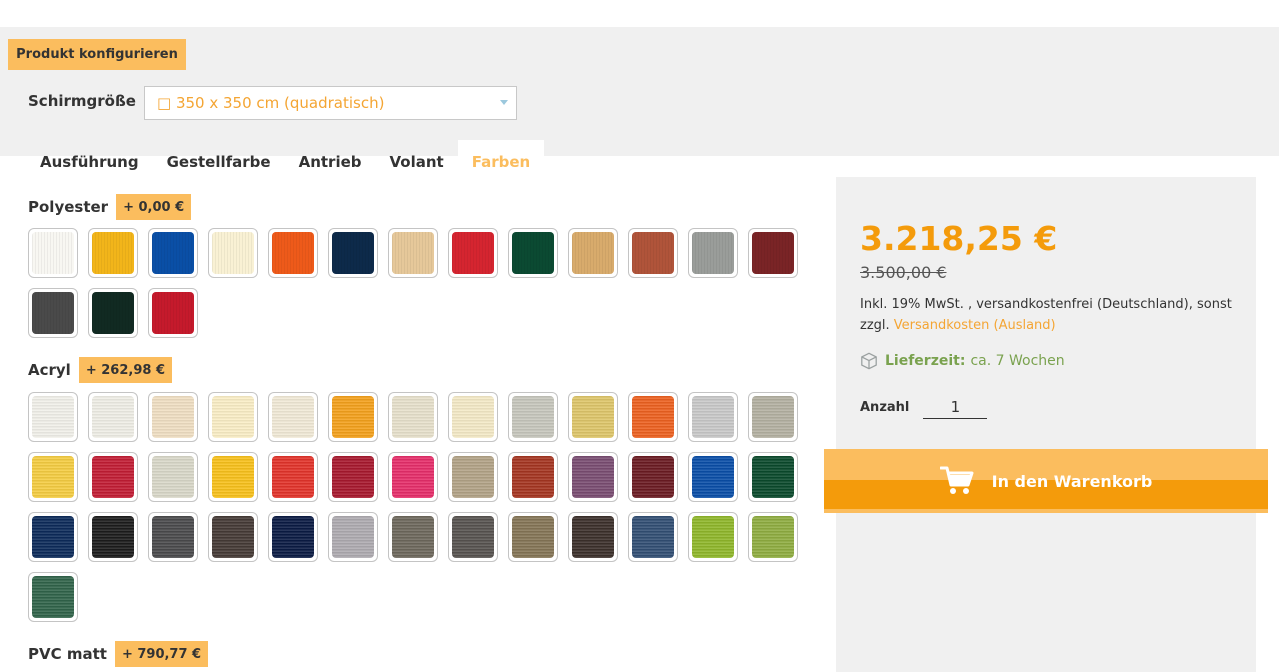 This screenshot has height=672, width=1279. What do you see at coordinates (885, 407) in the screenshot?
I see `quantity-label: Anzahl` at bounding box center [885, 407].